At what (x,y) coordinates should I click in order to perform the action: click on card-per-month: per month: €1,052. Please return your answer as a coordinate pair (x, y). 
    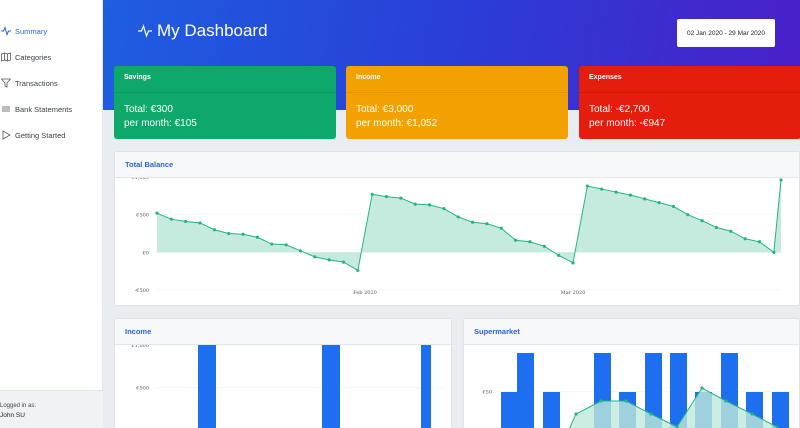
    Looking at the image, I should click on (397, 123).